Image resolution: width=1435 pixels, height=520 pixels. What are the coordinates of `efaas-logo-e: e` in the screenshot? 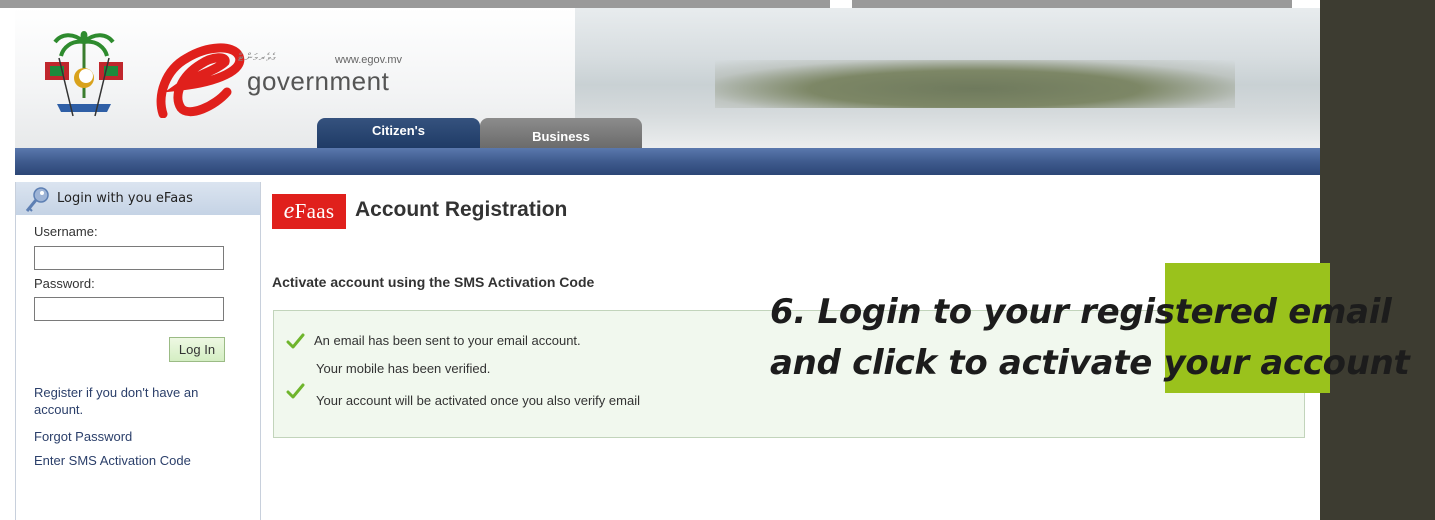 It's located at (289, 211).